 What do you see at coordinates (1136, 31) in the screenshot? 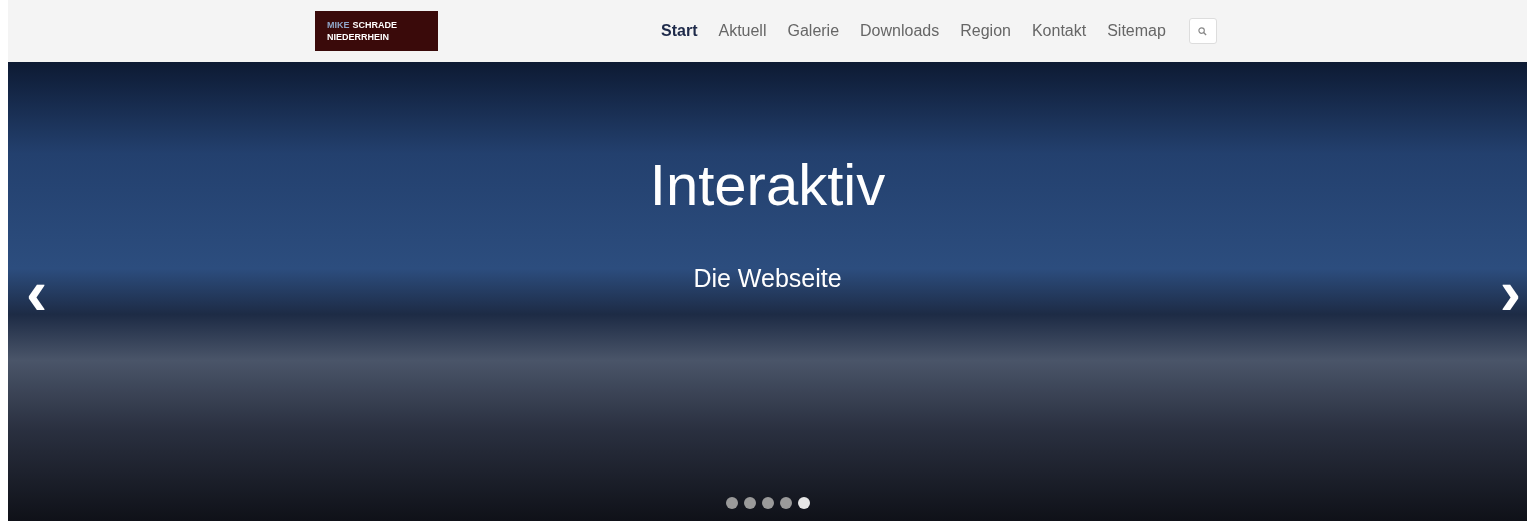
I see `nav-link: Sitemap` at bounding box center [1136, 31].